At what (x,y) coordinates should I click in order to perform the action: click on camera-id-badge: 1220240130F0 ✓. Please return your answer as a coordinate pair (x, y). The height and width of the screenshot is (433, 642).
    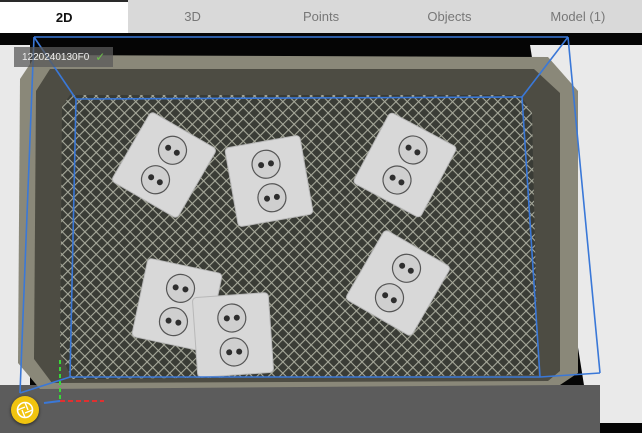
    Looking at the image, I should click on (64, 57).